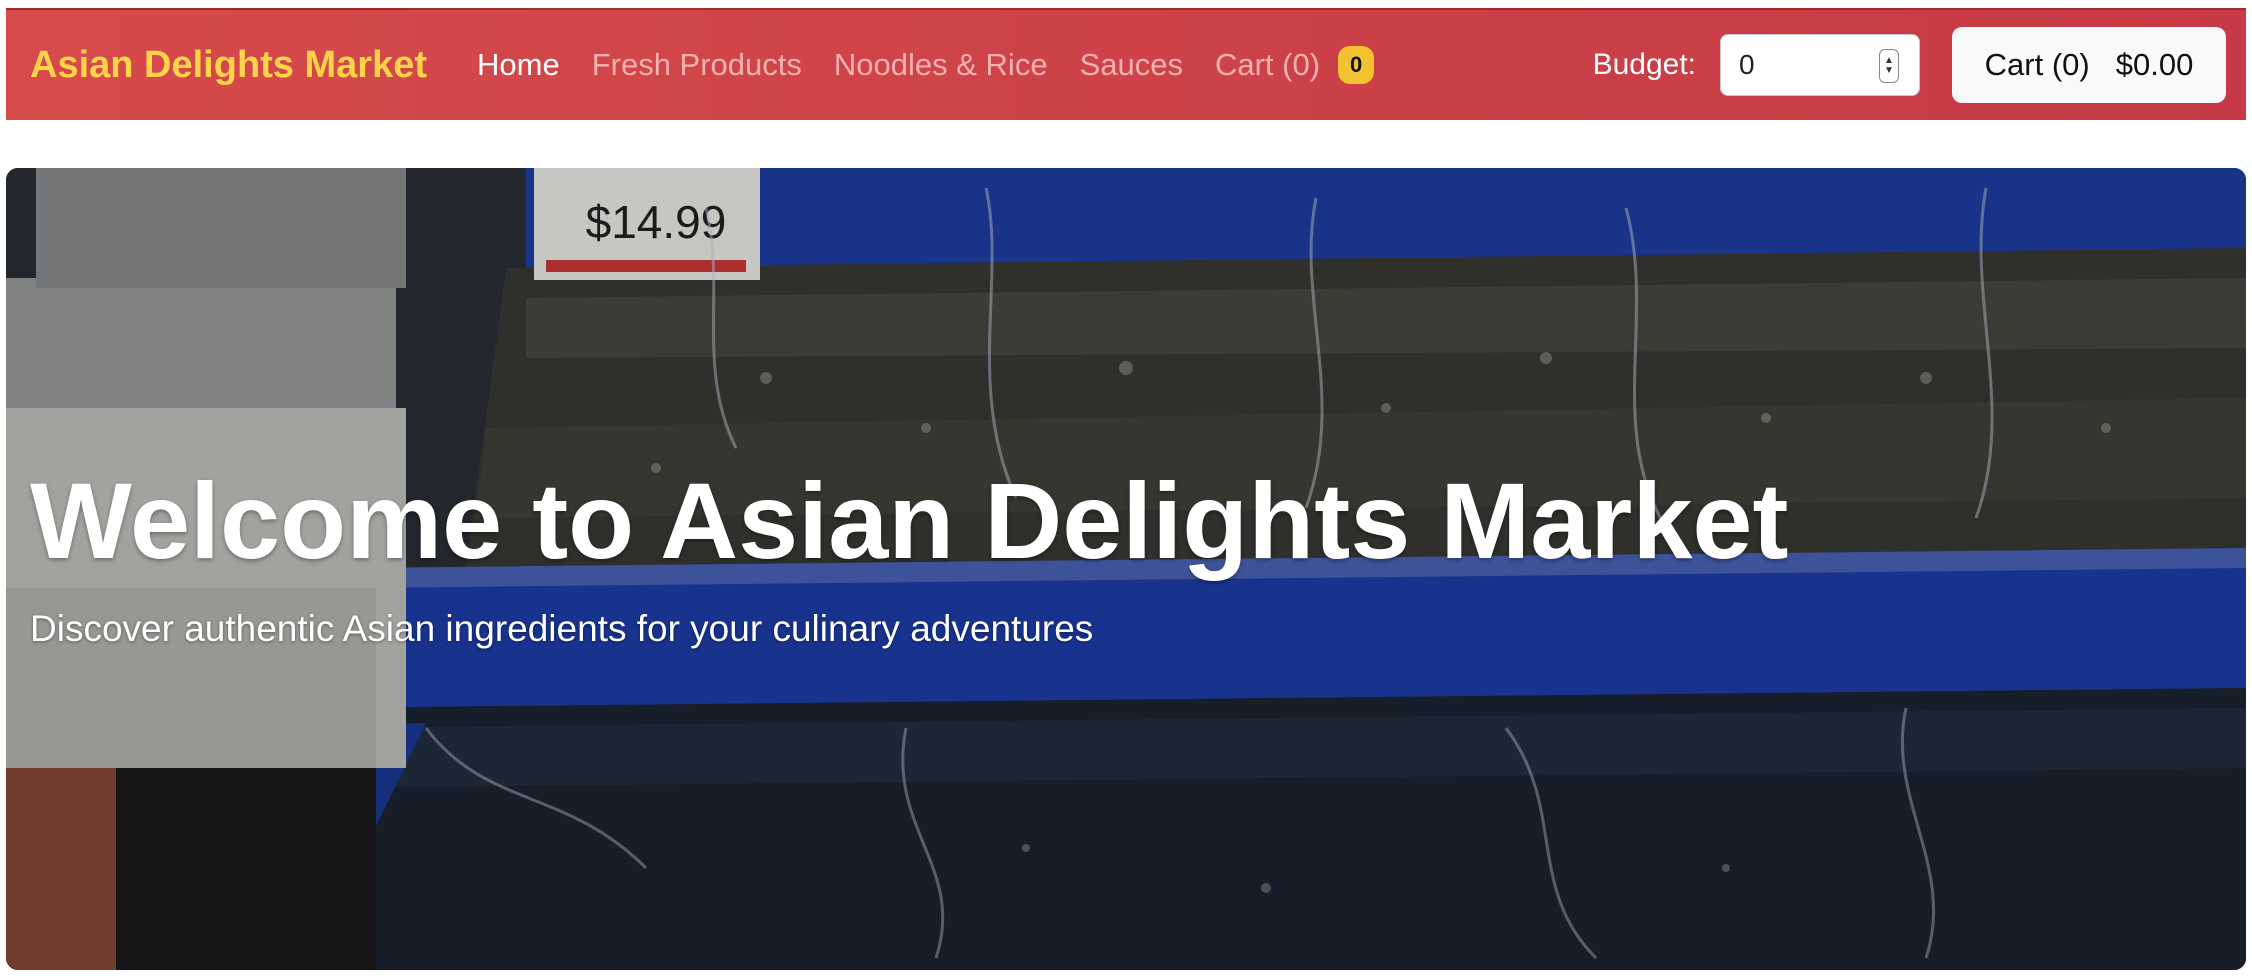 Image resolution: width=2252 pixels, height=978 pixels. What do you see at coordinates (1131, 65) in the screenshot?
I see `nav-link-sauces: Sauces` at bounding box center [1131, 65].